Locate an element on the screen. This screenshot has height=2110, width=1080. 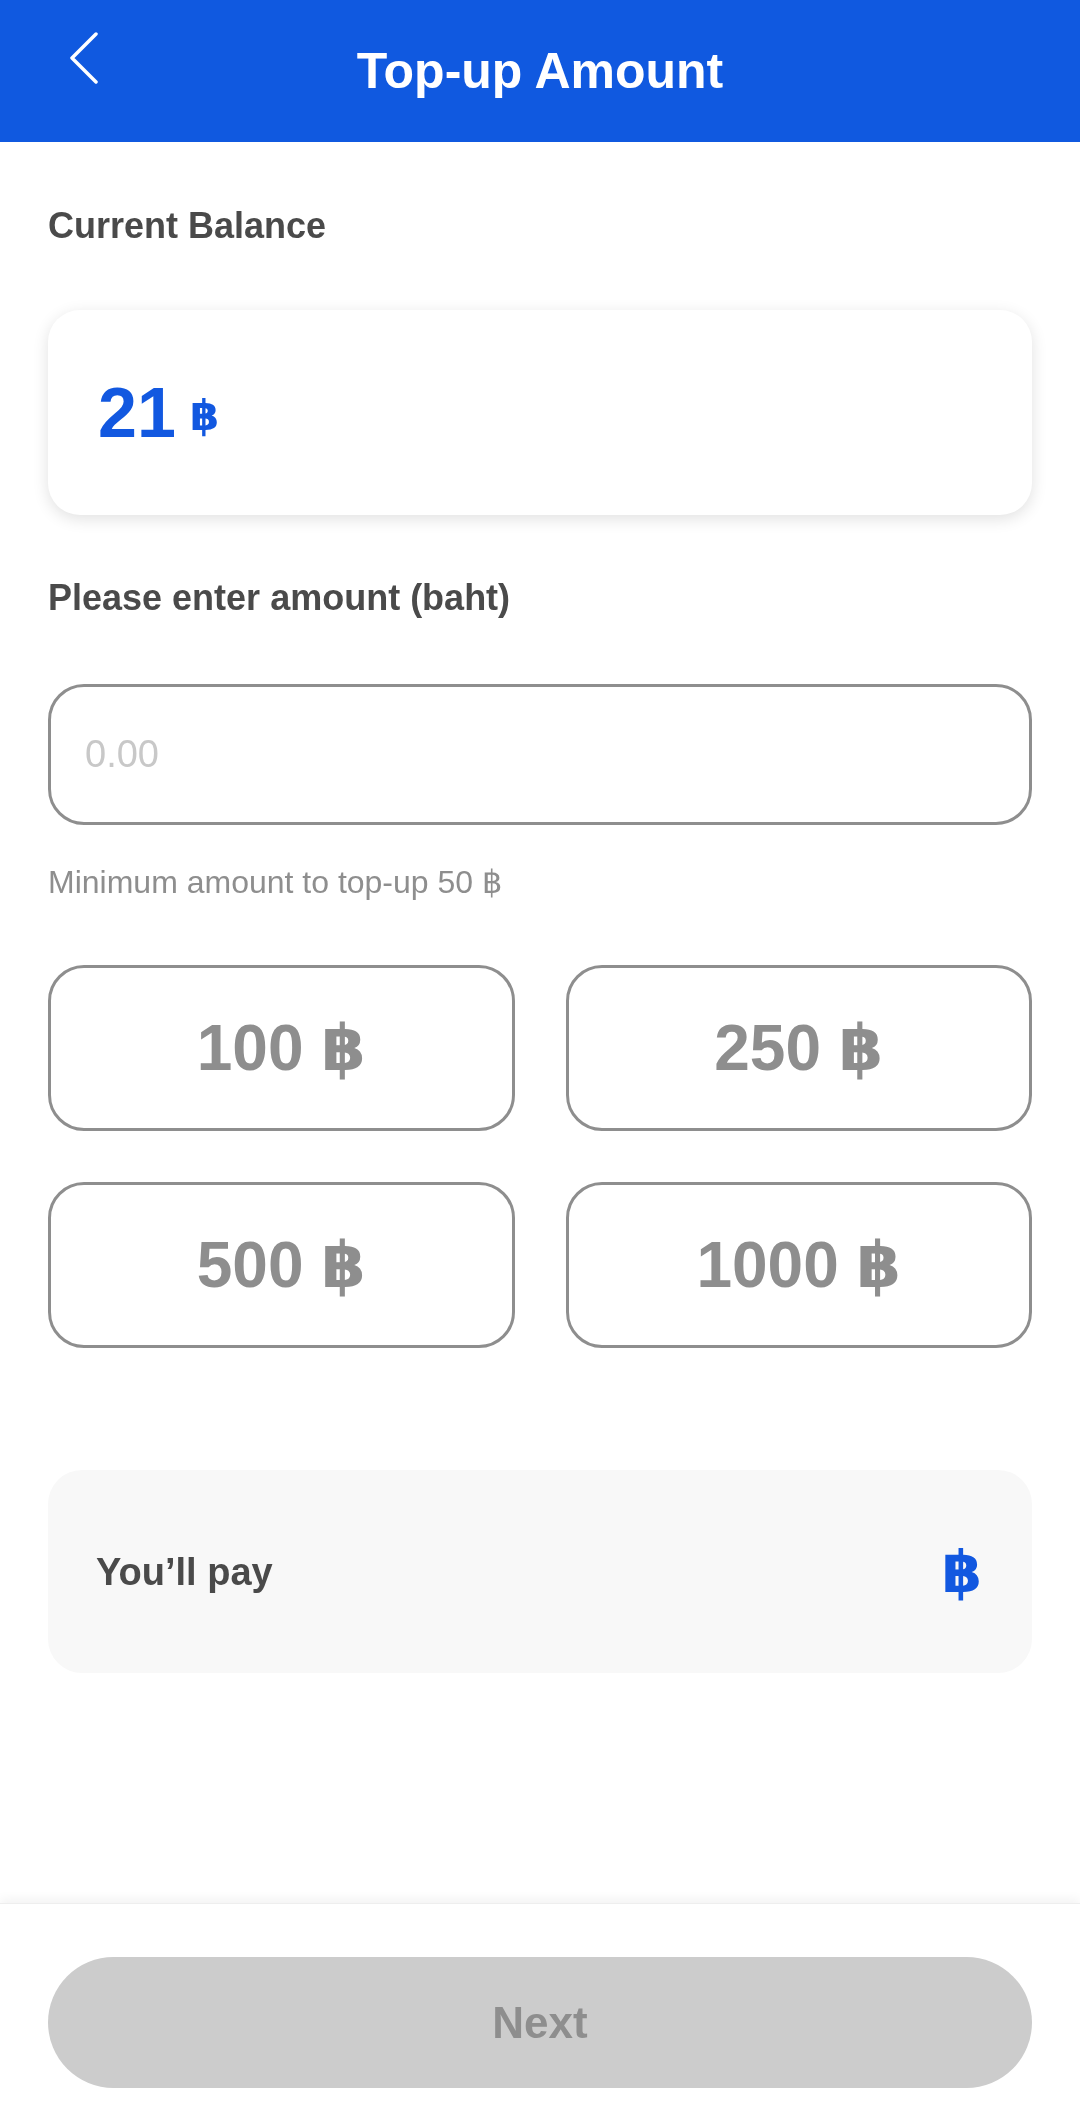
summary-label: You’ll pay is located at coordinates (184, 1572).